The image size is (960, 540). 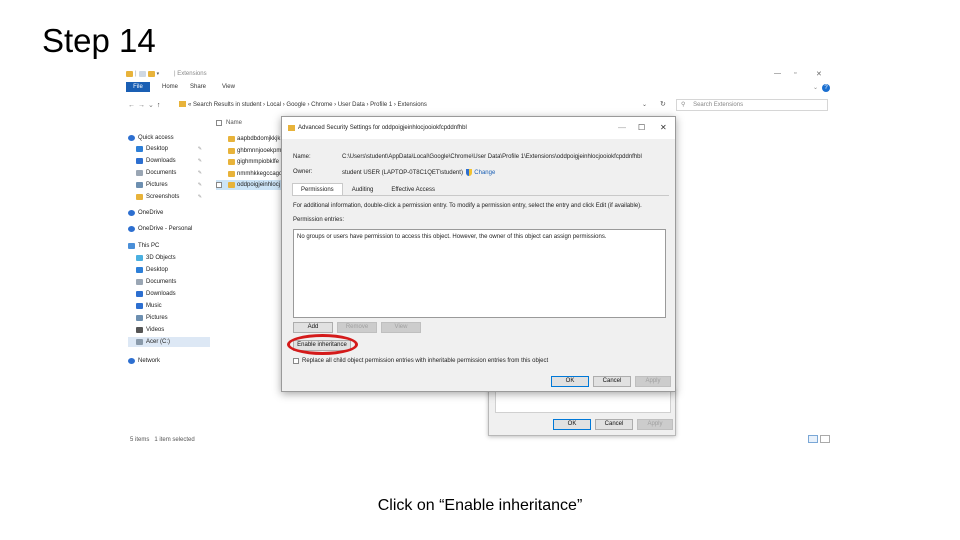 I want to click on nav-item: Music, so click(x=169, y=306).